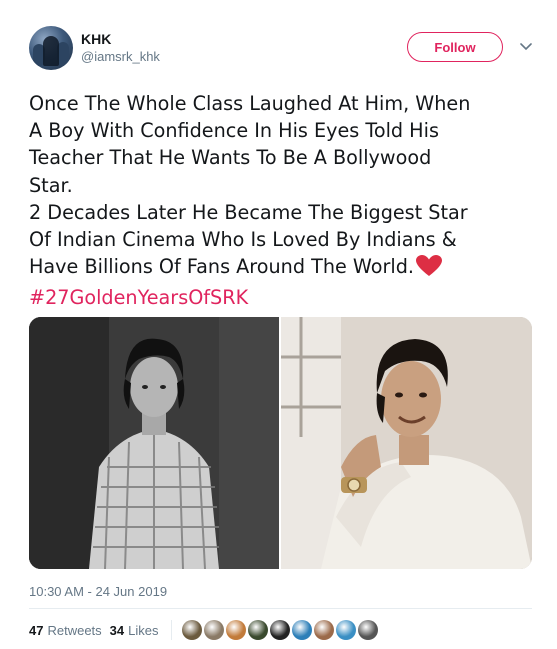 This screenshot has height=649, width=557. I want to click on chevron-down-icon, so click(526, 47).